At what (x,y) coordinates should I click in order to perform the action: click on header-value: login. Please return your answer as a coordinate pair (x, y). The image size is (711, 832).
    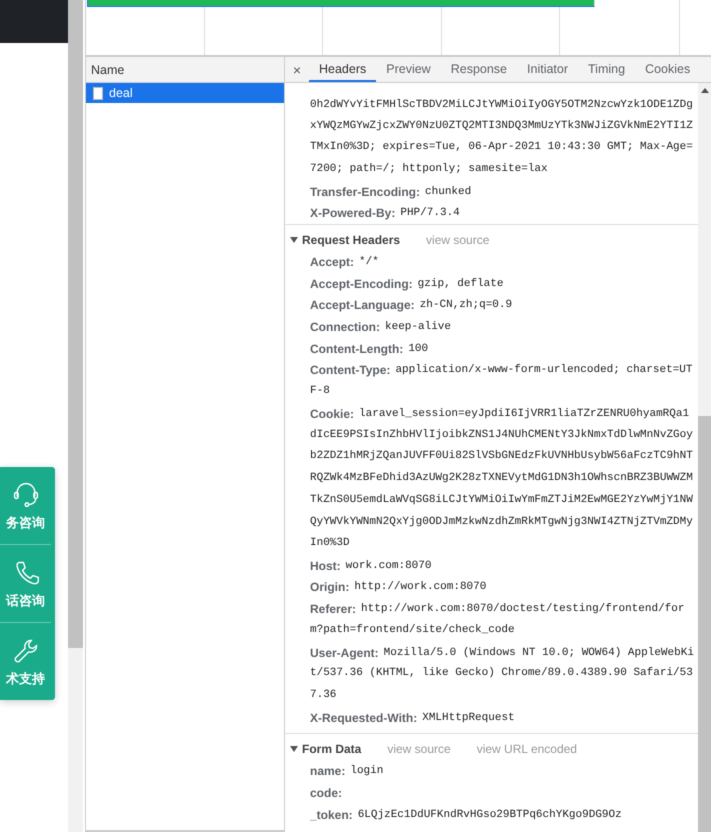
    Looking at the image, I should click on (367, 771).